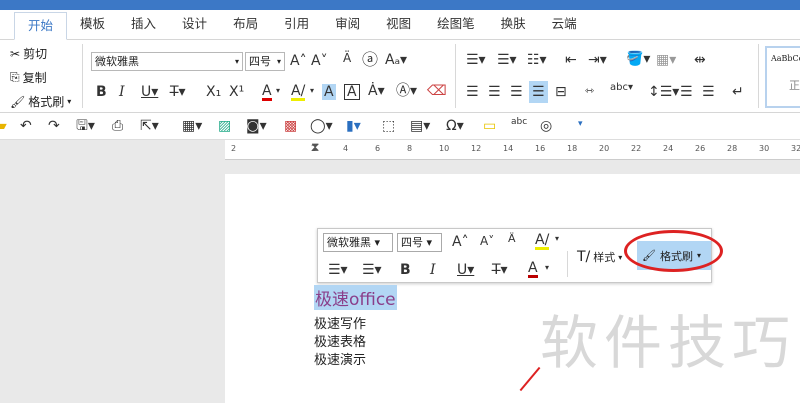 The image size is (800, 403). What do you see at coordinates (489, 126) in the screenshot?
I see `note-icon: ▭` at bounding box center [489, 126].